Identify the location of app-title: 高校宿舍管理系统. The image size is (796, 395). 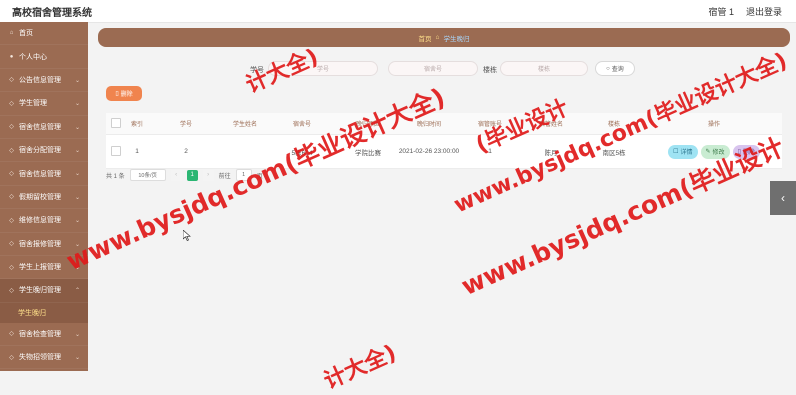
(52, 13).